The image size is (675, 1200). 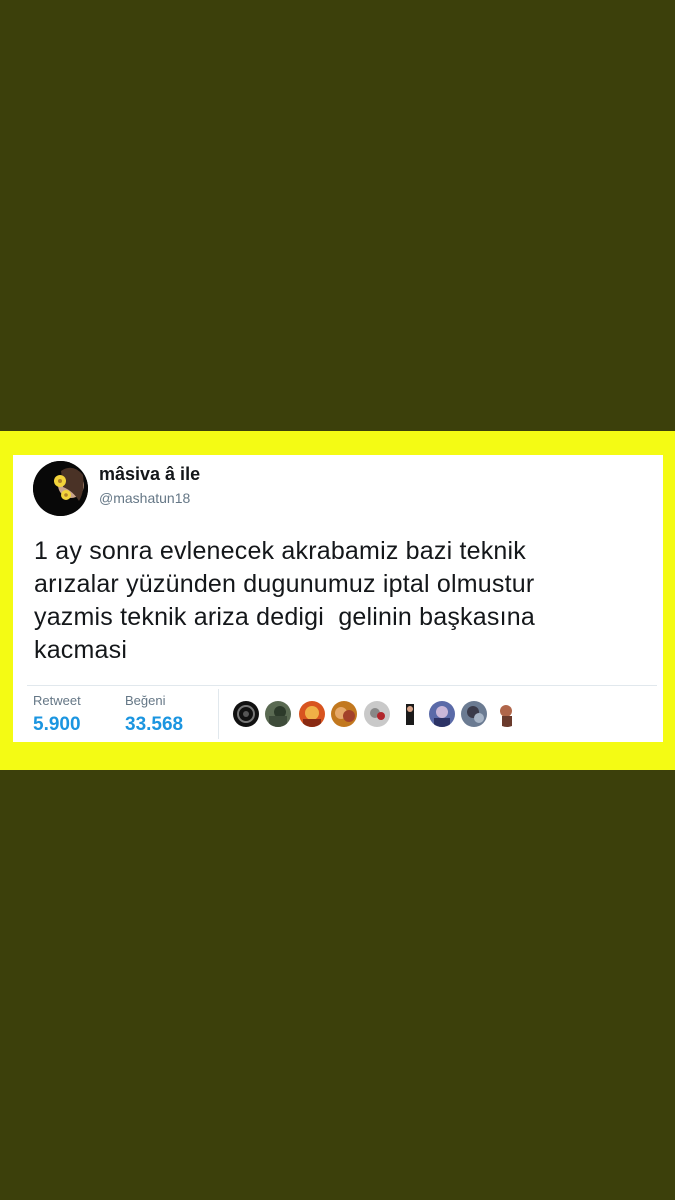 I want to click on like-stat: Beğeni 33.568, so click(x=154, y=714).